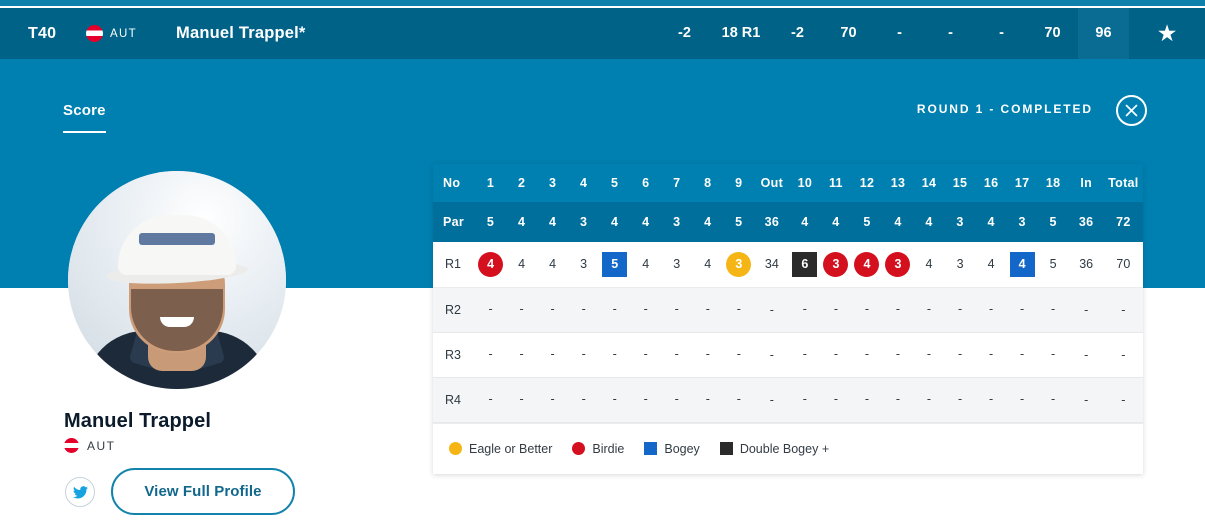 The width and height of the screenshot is (1205, 531). I want to click on par-hole-7: 3, so click(677, 222).